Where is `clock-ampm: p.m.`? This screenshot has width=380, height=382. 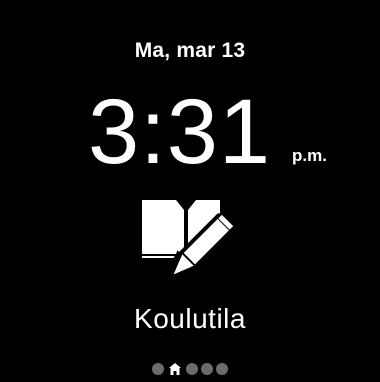 clock-ampm: p.m. is located at coordinates (309, 155).